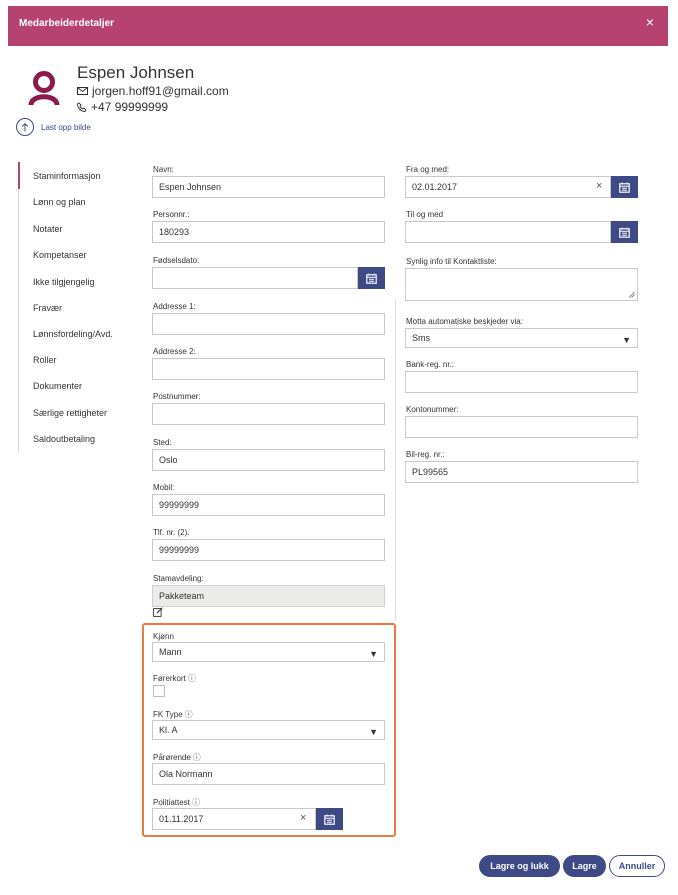 Image resolution: width=678 pixels, height=895 pixels. Describe the element at coordinates (173, 714) in the screenshot. I see `fk-type-label: FK Type ⓘ` at that location.